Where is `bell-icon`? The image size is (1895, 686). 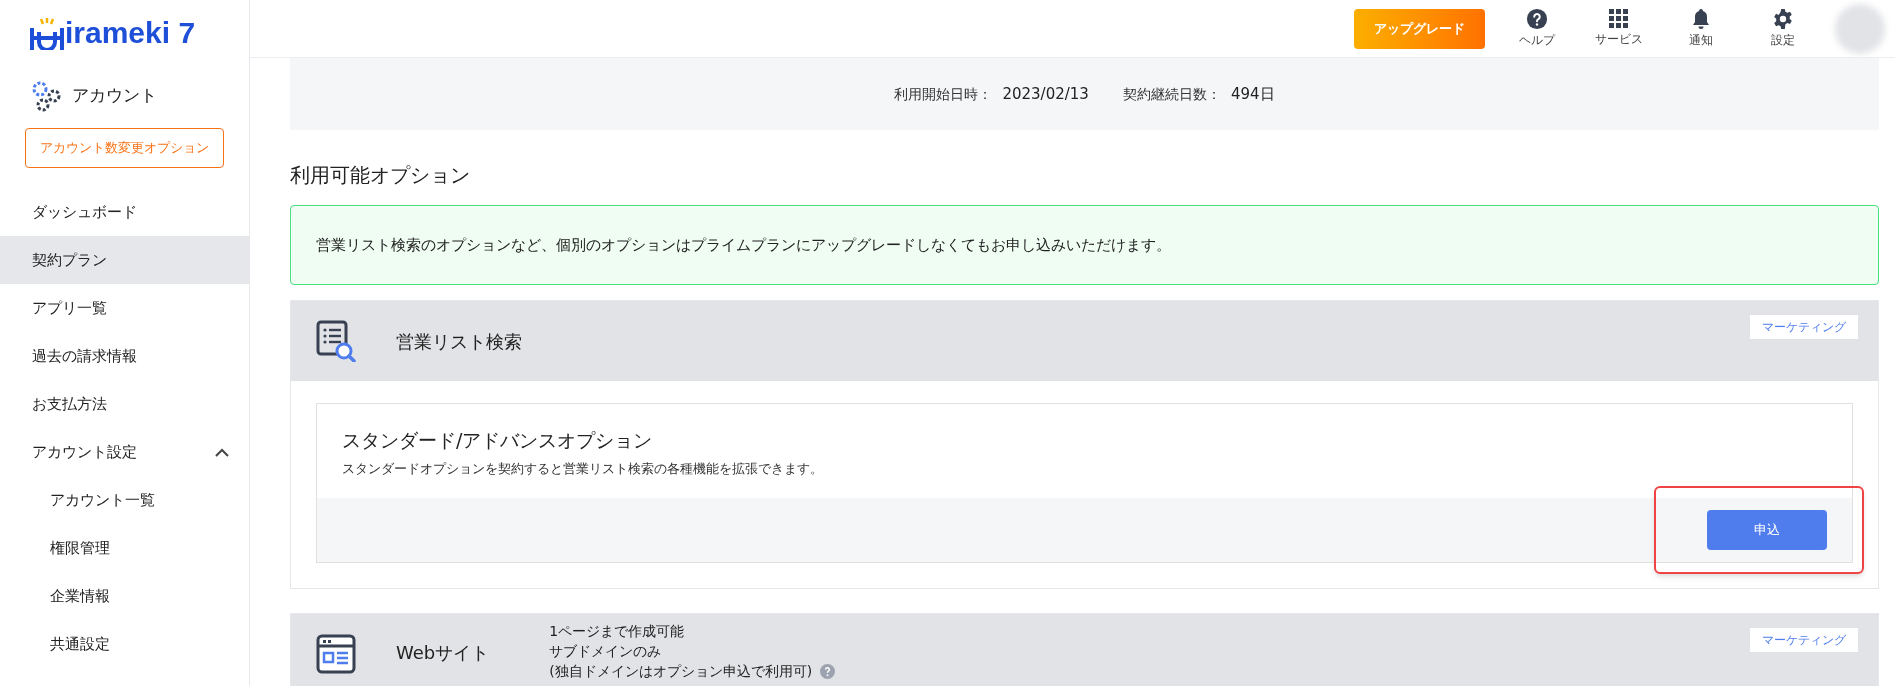 bell-icon is located at coordinates (1701, 19).